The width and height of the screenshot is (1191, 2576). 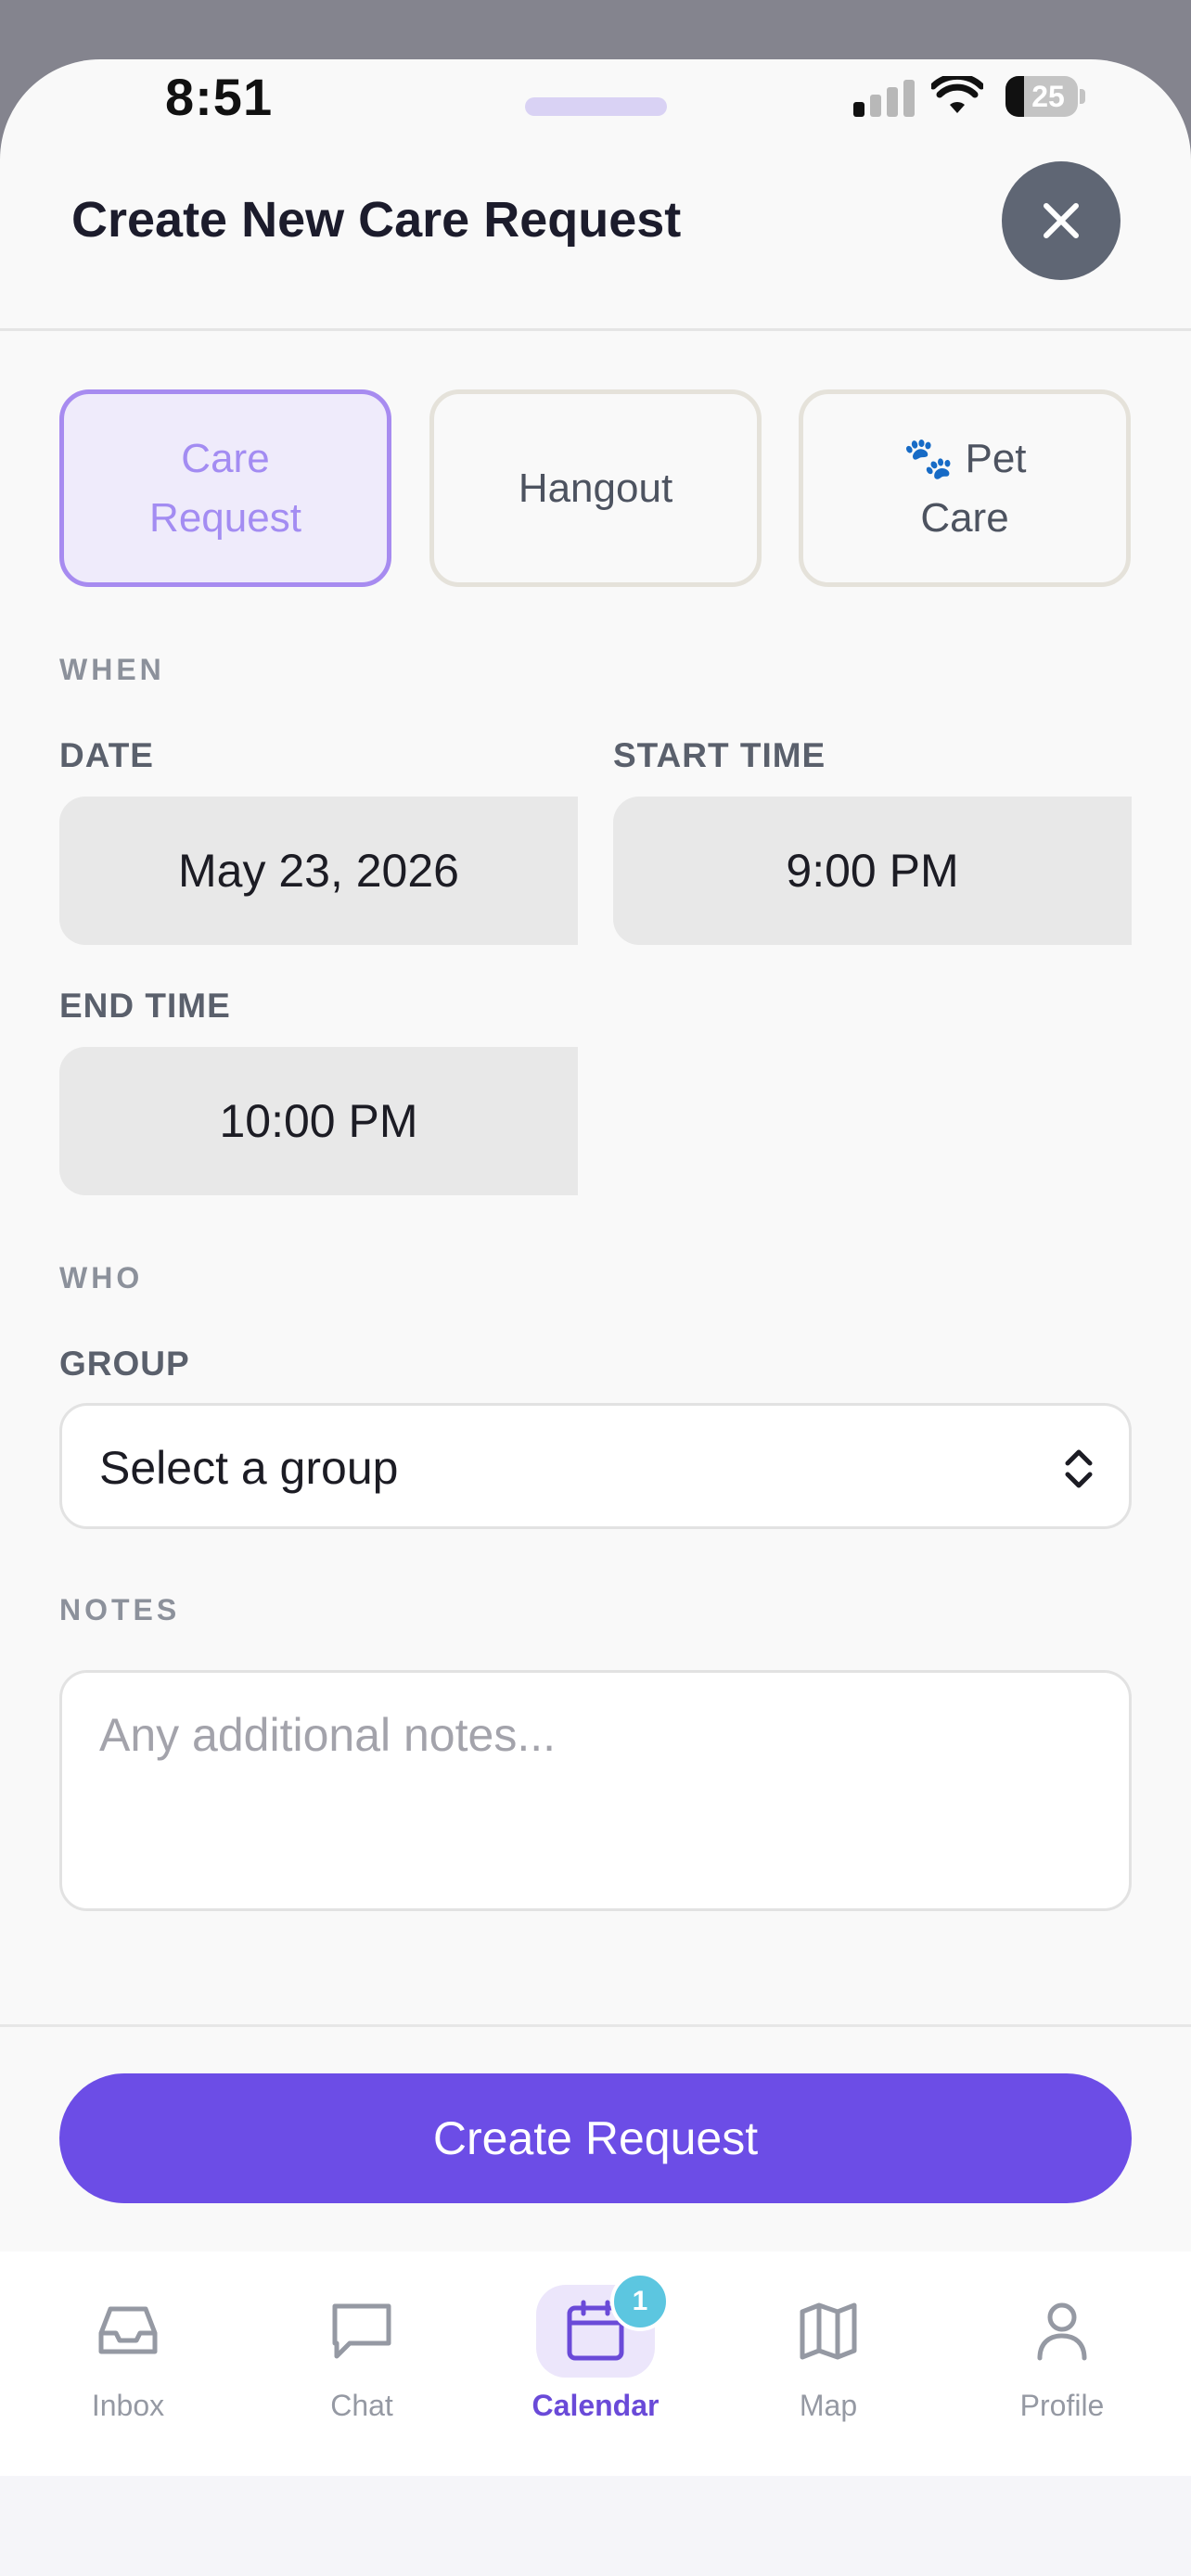 What do you see at coordinates (957, 94) in the screenshot?
I see `wifi-icon` at bounding box center [957, 94].